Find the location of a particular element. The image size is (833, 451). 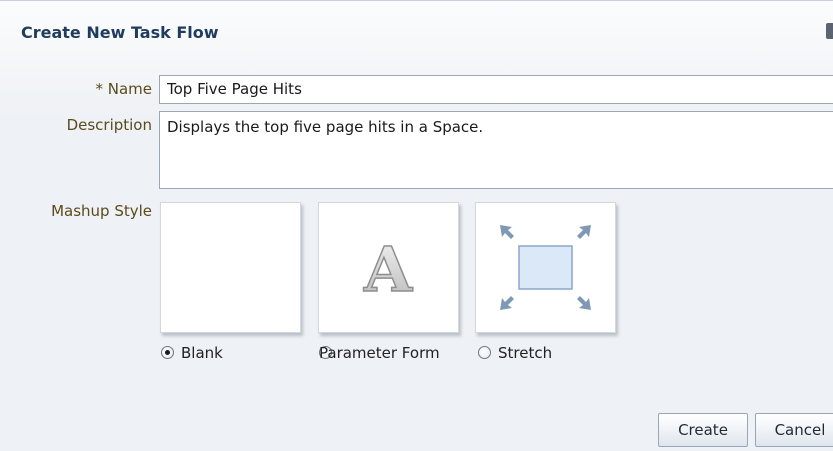

radio-parameter-form-label: Parameter Form is located at coordinates (379, 353).